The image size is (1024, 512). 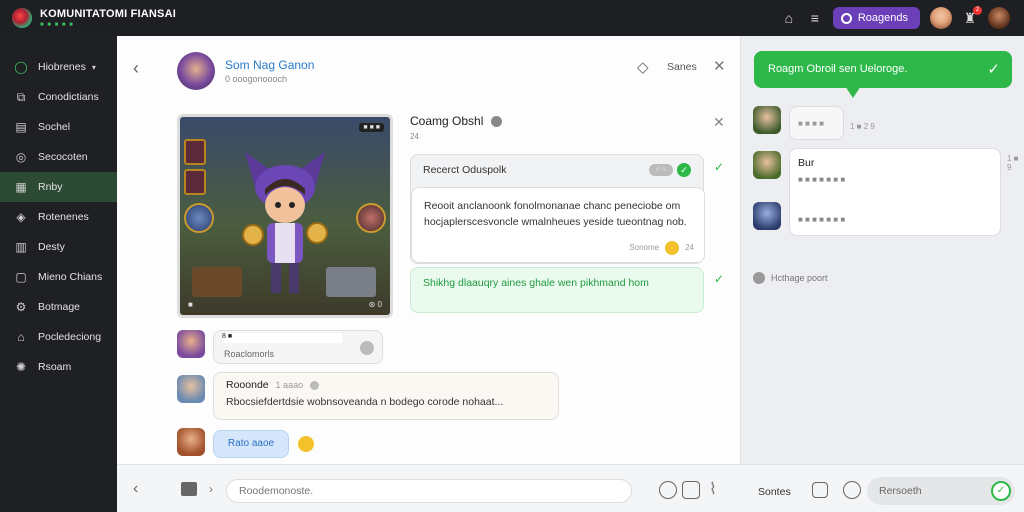 I want to click on reply-message: 8 ■ Roaclomorls, so click(x=298, y=347).